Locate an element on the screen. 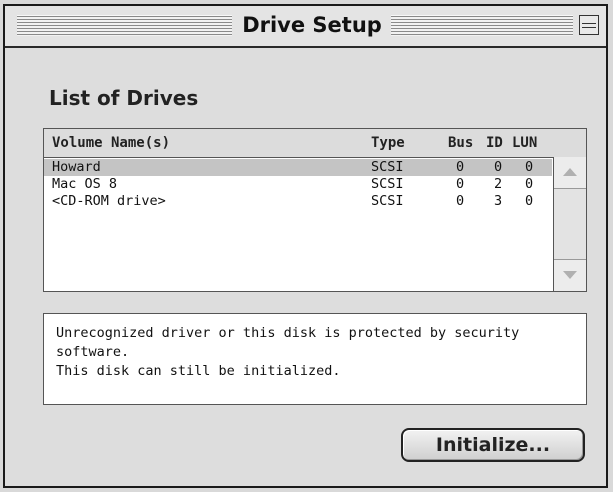 This screenshot has height=492, width=613. drive-name: <CD-ROM drive> is located at coordinates (109, 201).